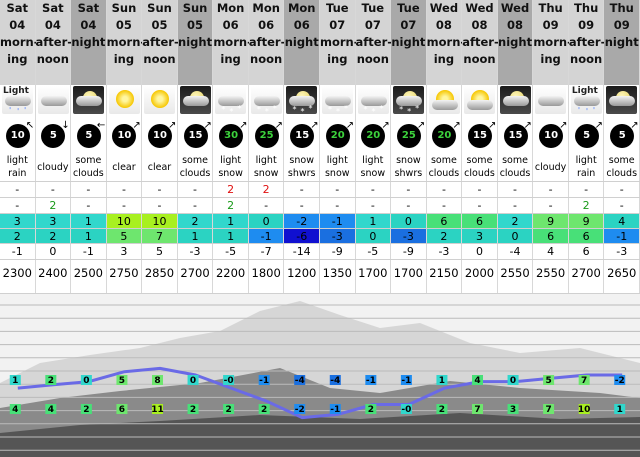  I want to click on min-temp: -3, so click(337, 236).